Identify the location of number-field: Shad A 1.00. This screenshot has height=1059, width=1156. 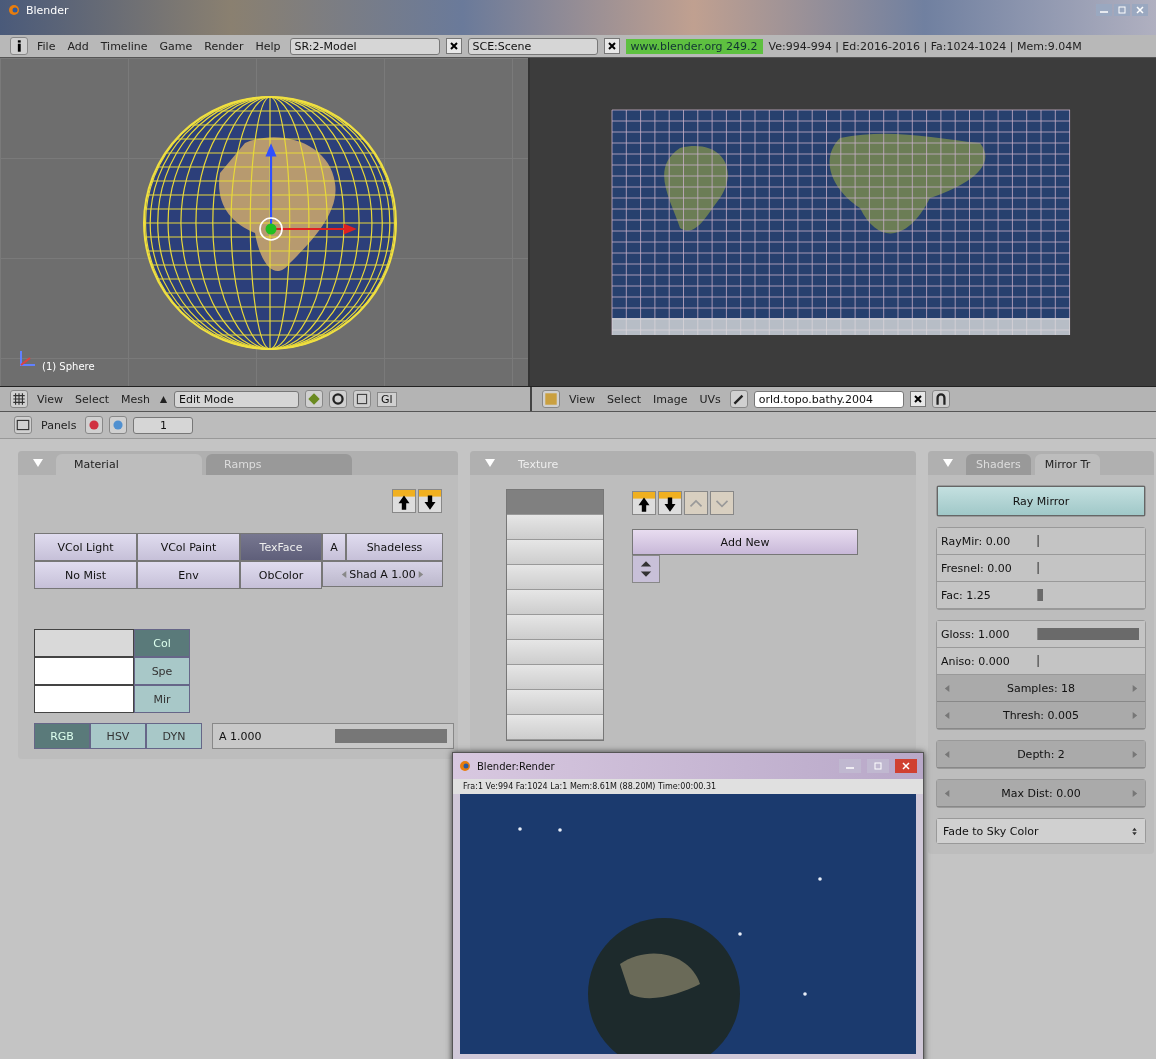
(382, 574).